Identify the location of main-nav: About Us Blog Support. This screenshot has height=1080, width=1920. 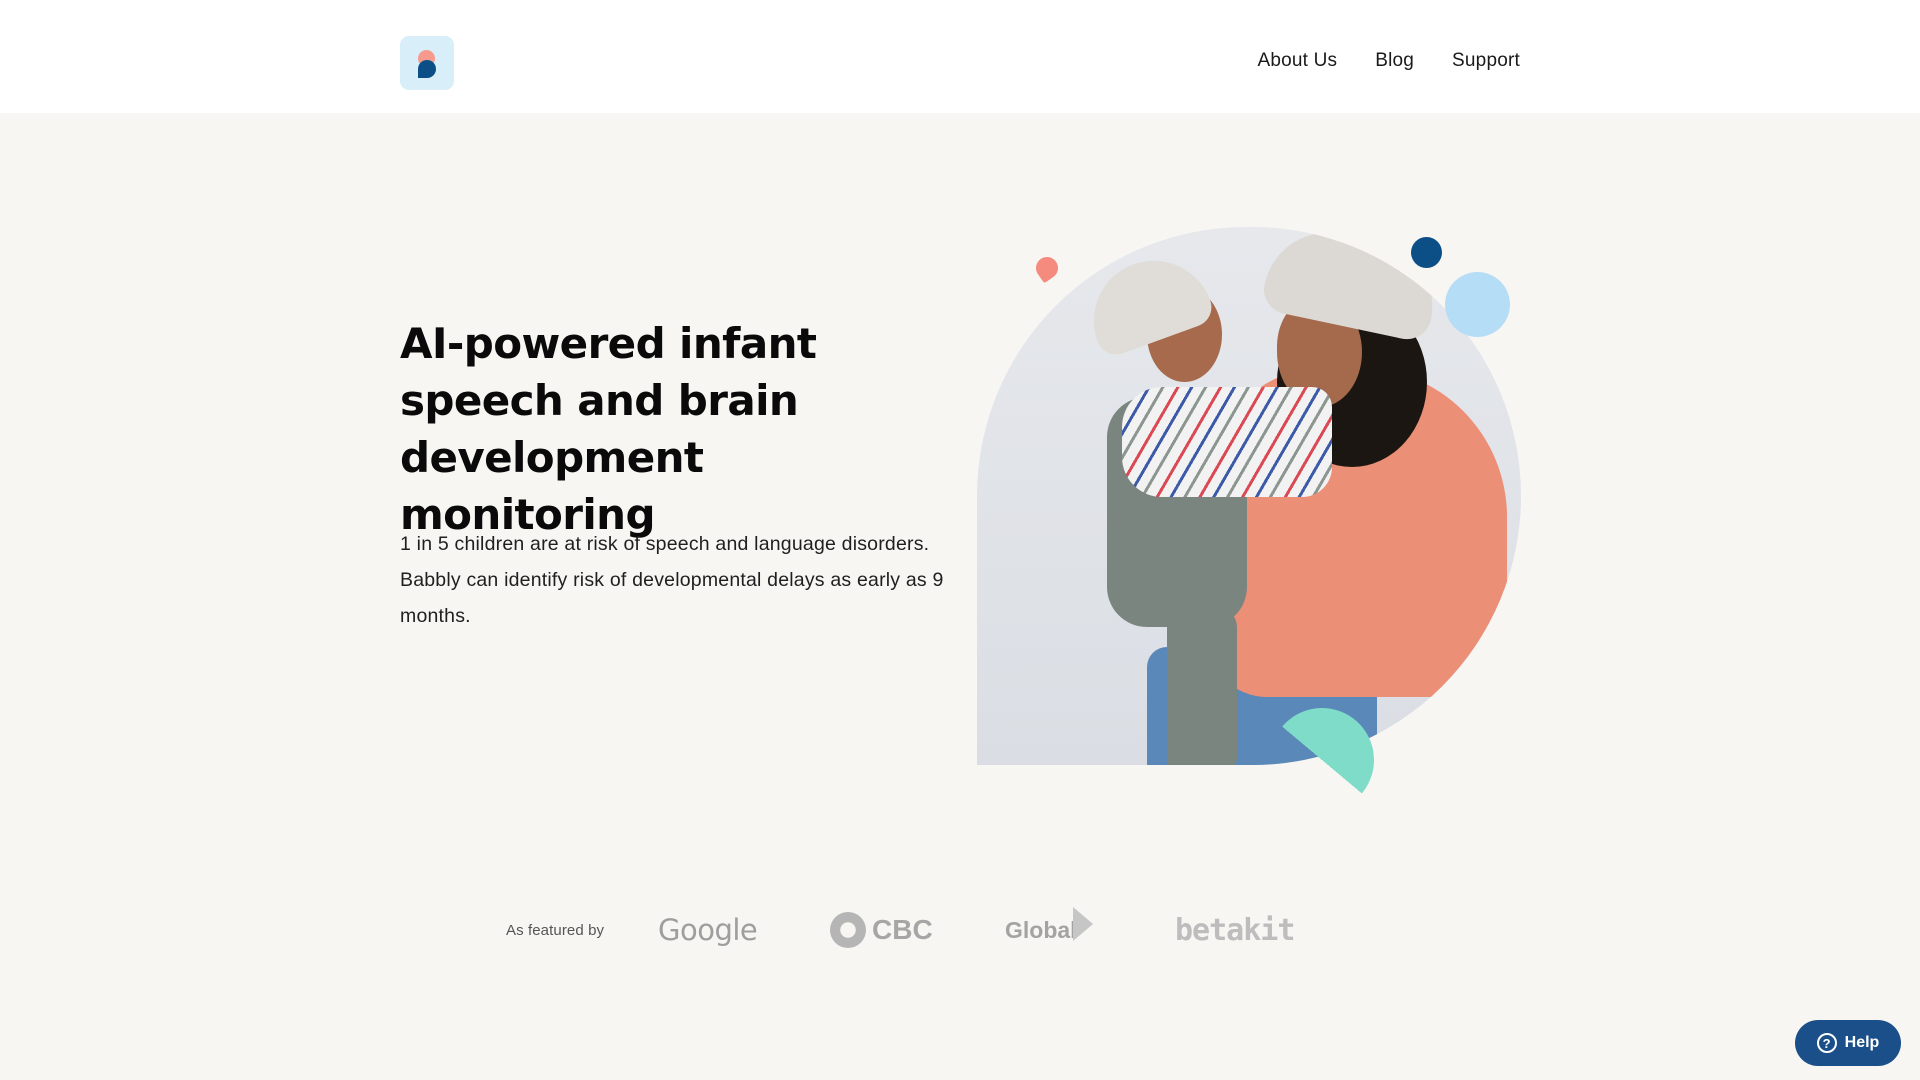
(1388, 61).